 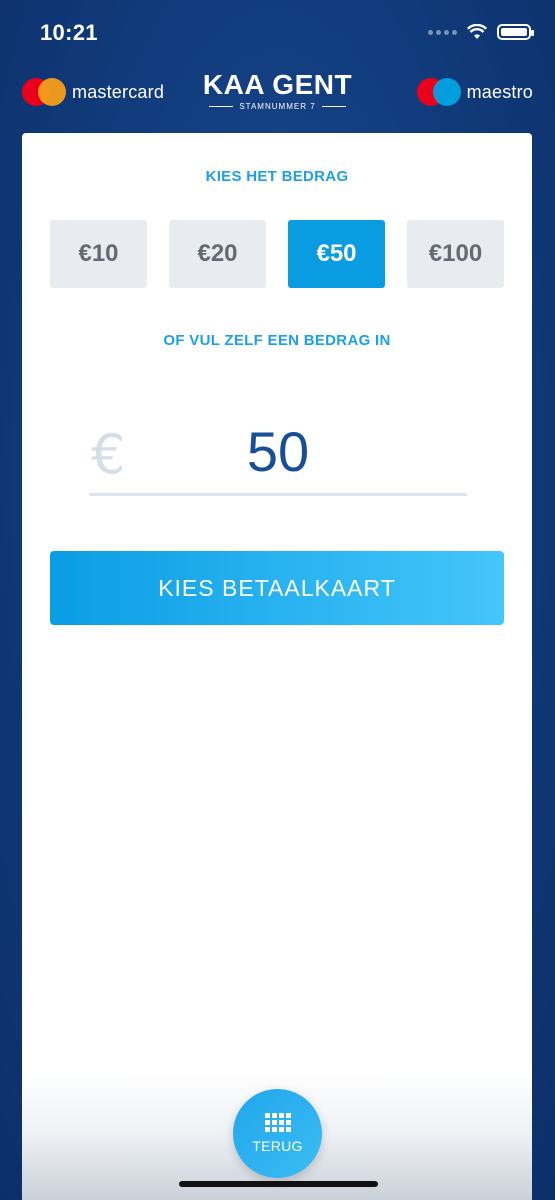 What do you see at coordinates (438, 92) in the screenshot?
I see `maestro-circles-icon` at bounding box center [438, 92].